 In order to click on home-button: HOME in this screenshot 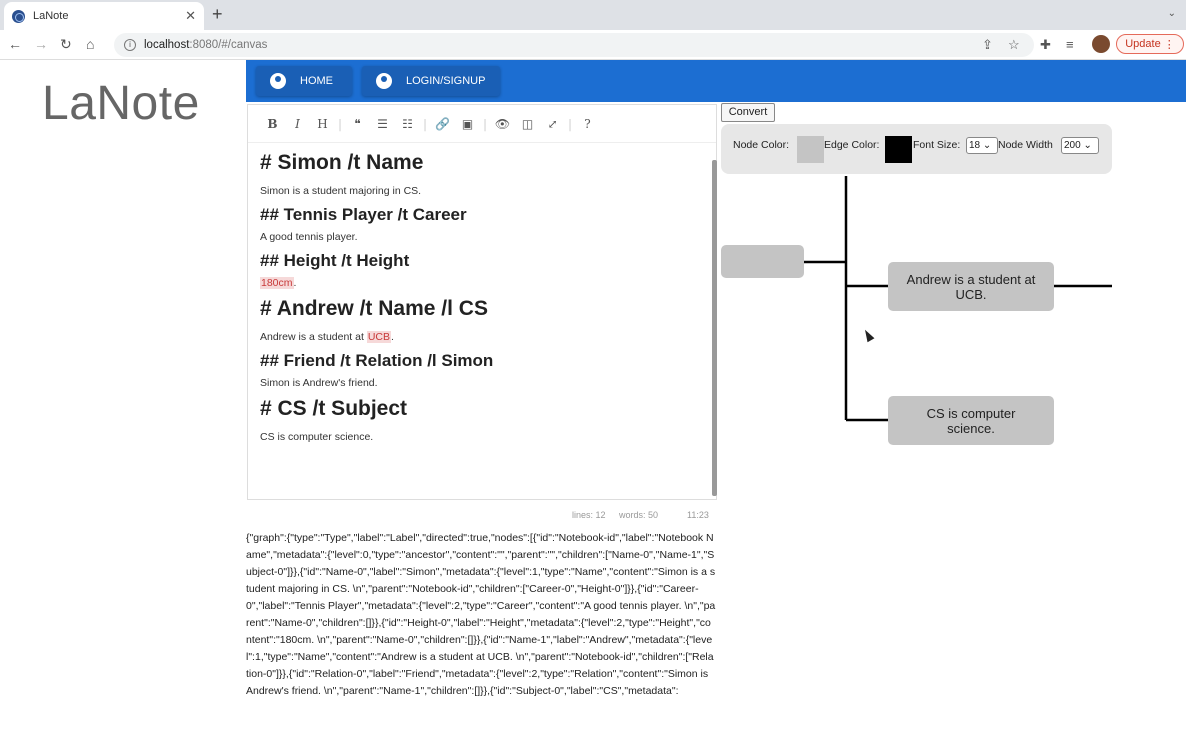, I will do `click(304, 81)`.